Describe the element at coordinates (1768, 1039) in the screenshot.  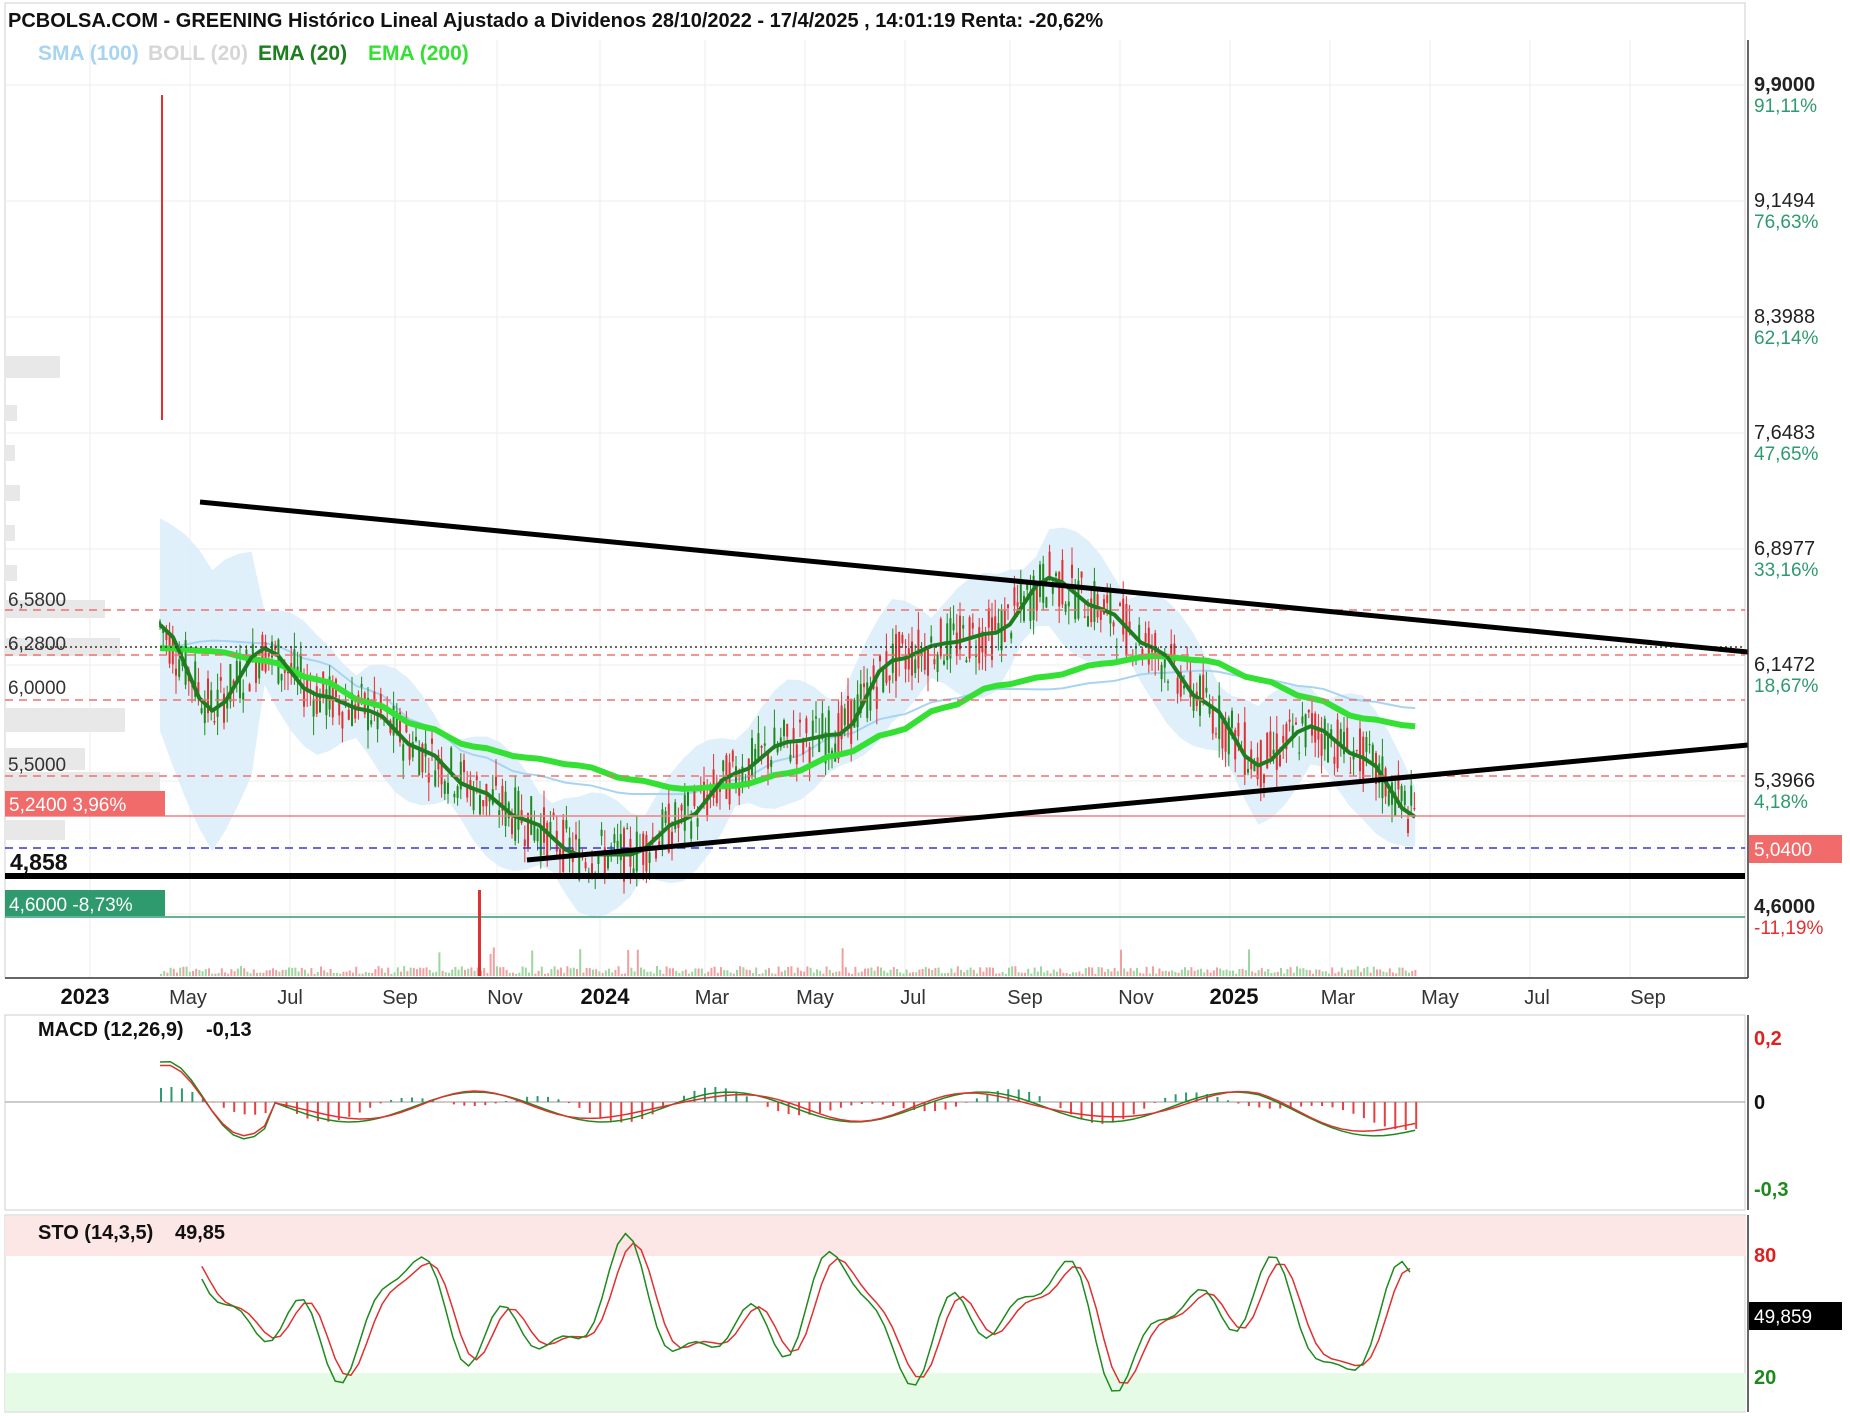
I see `macd-tick-top: 0,2` at that location.